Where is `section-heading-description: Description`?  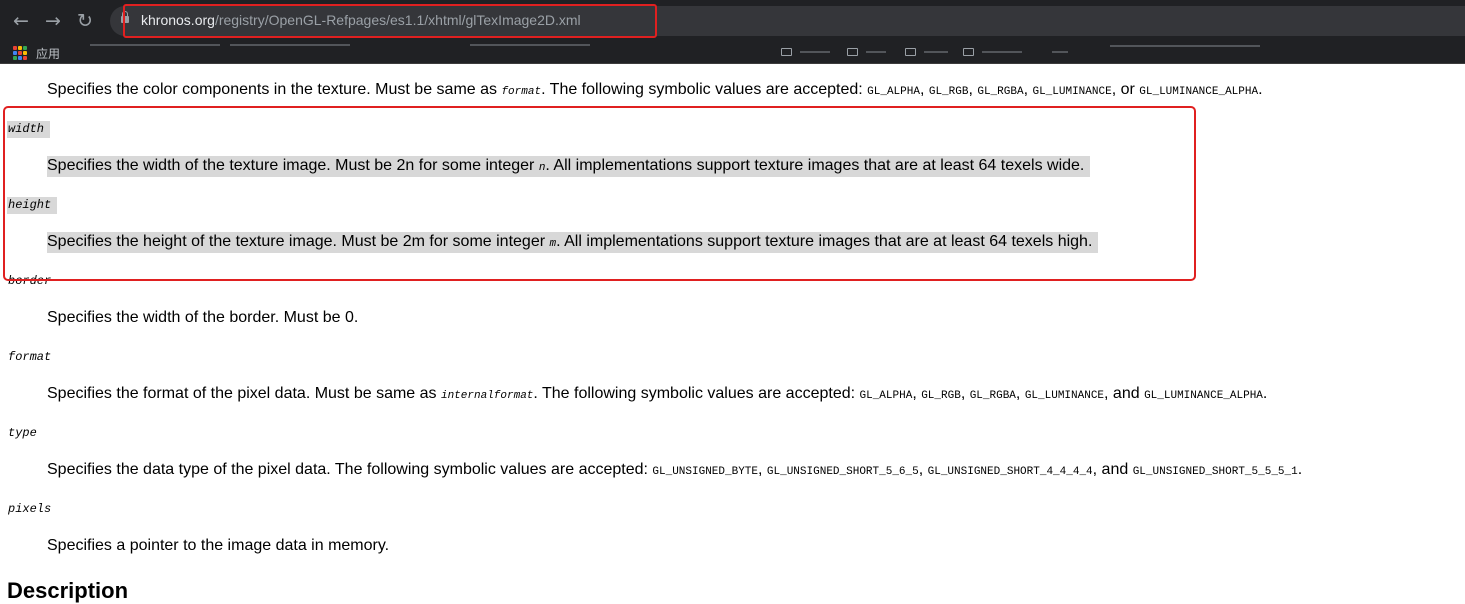 section-heading-description: Description is located at coordinates (68, 590).